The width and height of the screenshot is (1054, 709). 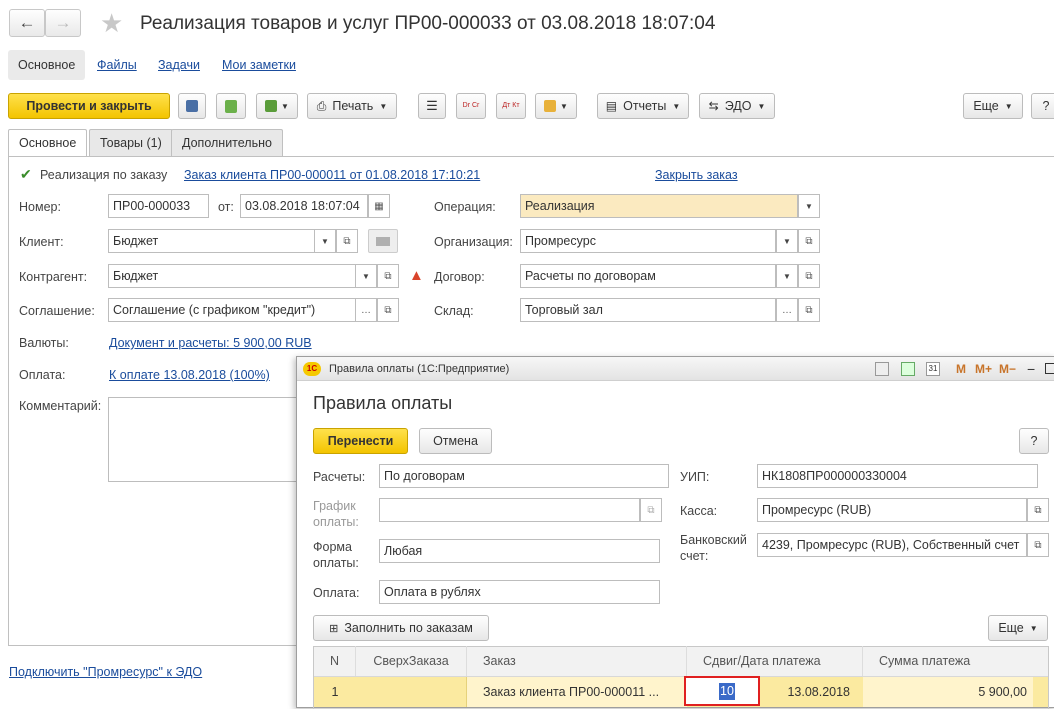 What do you see at coordinates (211, 241) in the screenshot?
I see `client-field: Бюджет` at bounding box center [211, 241].